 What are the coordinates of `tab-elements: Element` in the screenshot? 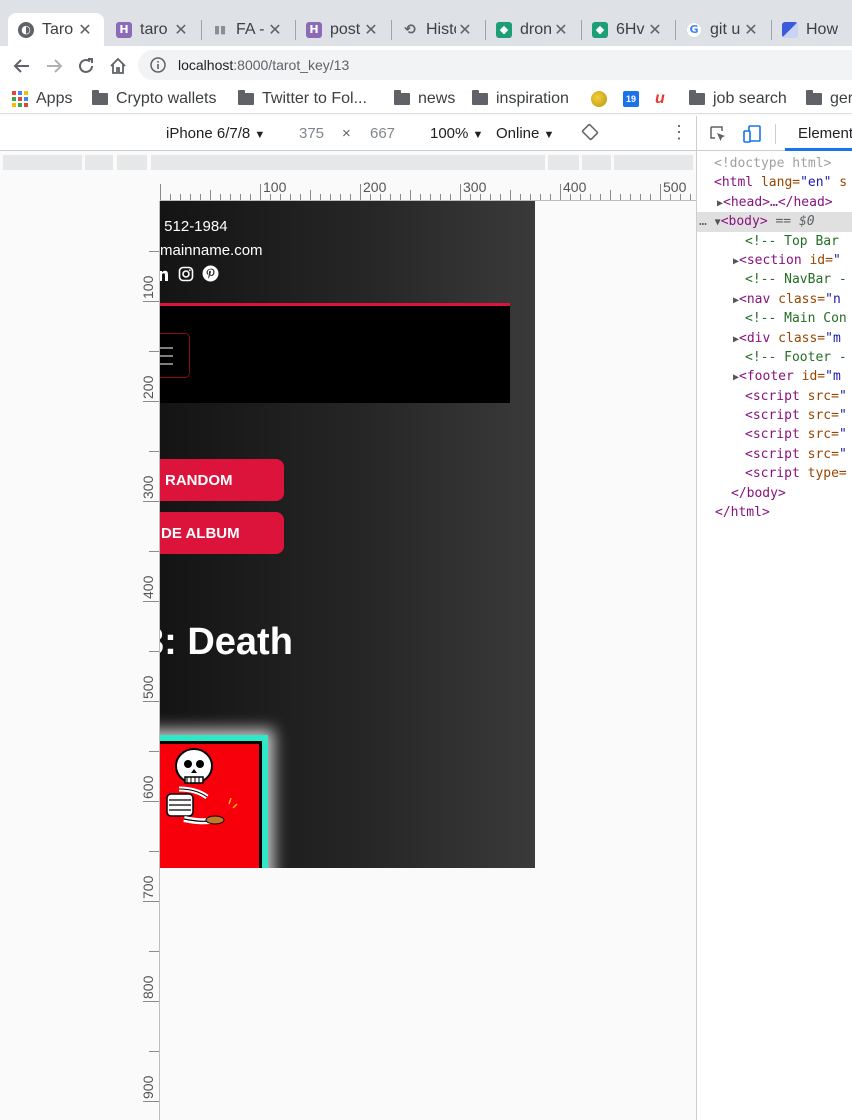 It's located at (825, 133).